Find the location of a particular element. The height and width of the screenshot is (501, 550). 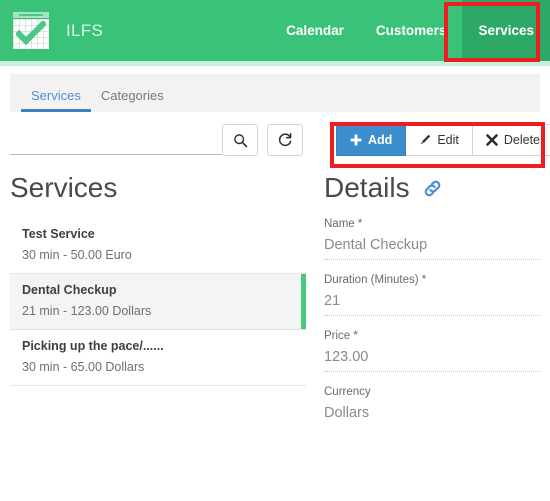

list-item: Test Service 30 min - 50.00 Euro is located at coordinates (158, 246).